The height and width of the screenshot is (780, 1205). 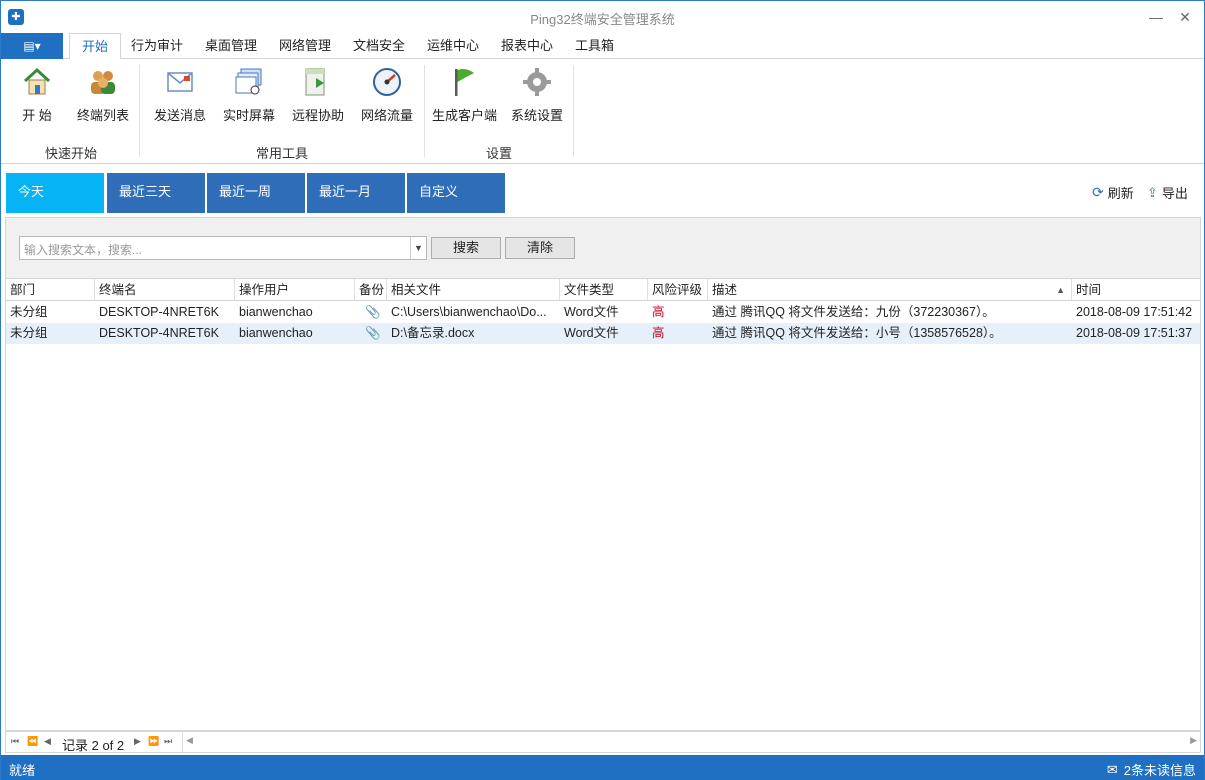 What do you see at coordinates (168, 741) in the screenshot?
I see `last-record-icon: ⏭` at bounding box center [168, 741].